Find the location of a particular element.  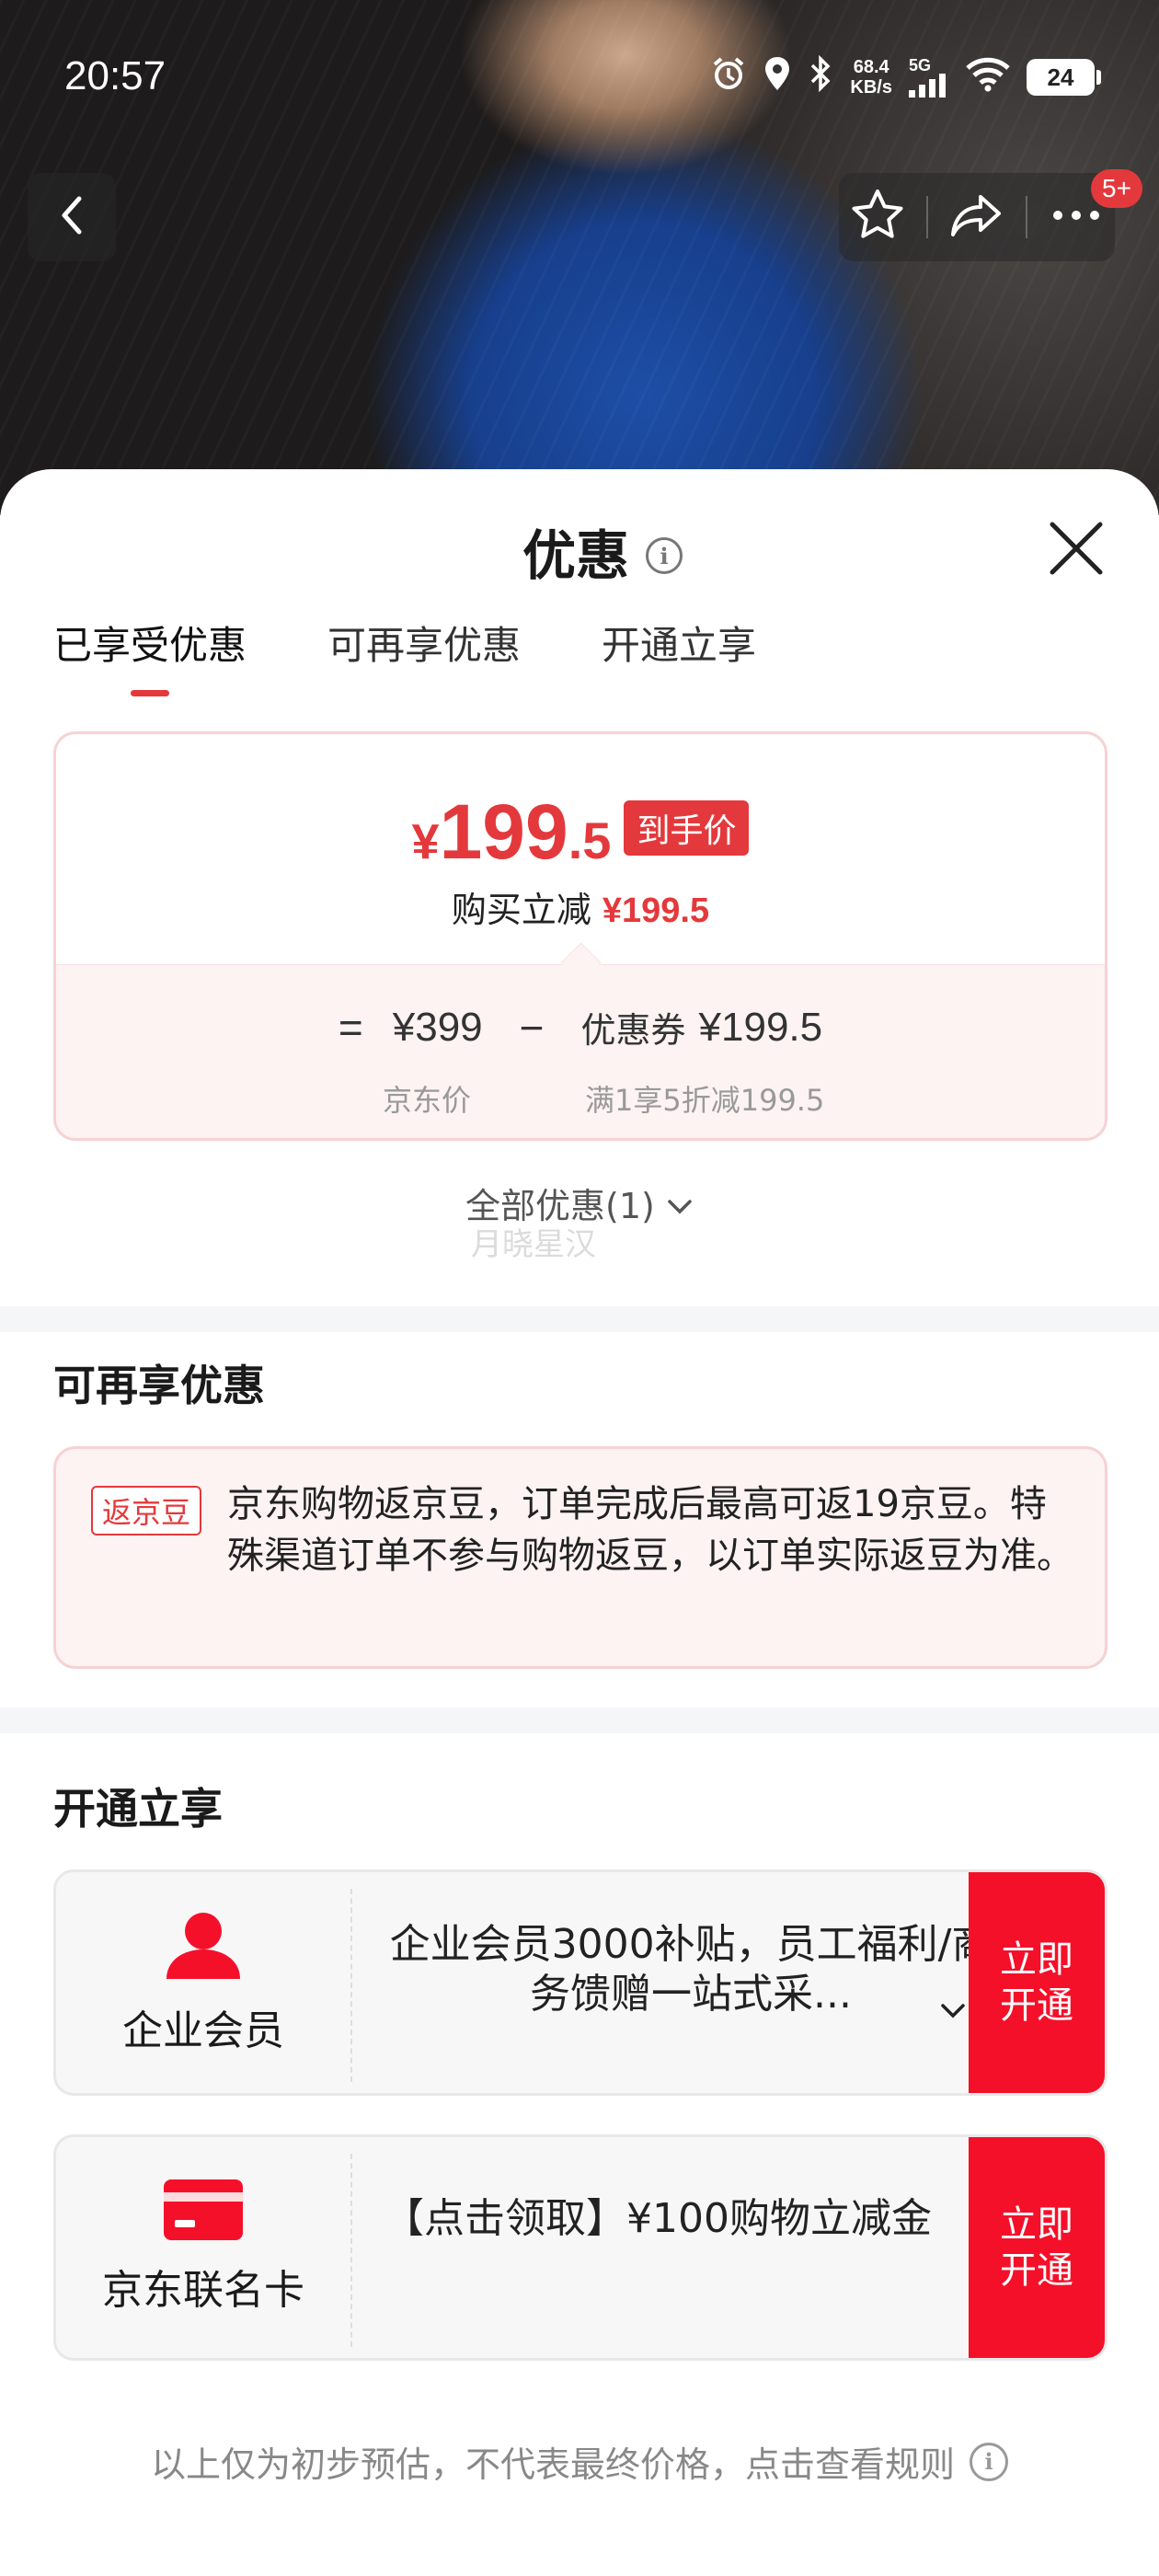

final-price-currency: ¥ is located at coordinates (425, 841).